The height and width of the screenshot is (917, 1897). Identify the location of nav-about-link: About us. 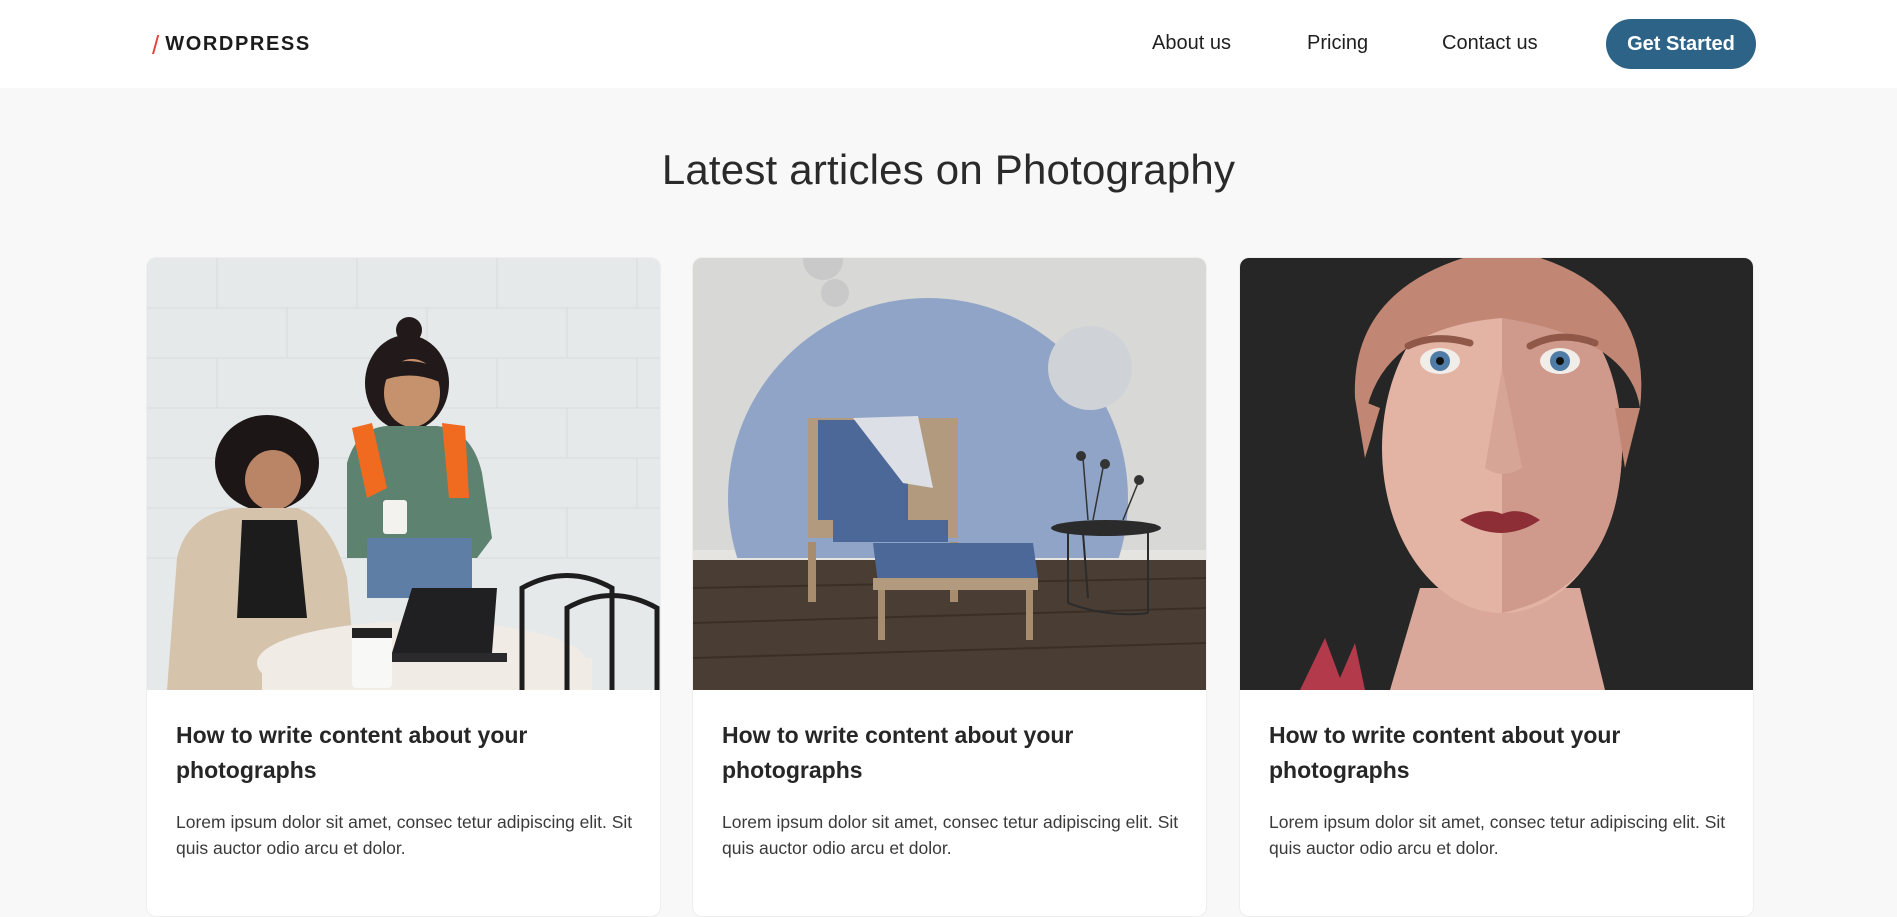
(1191, 43).